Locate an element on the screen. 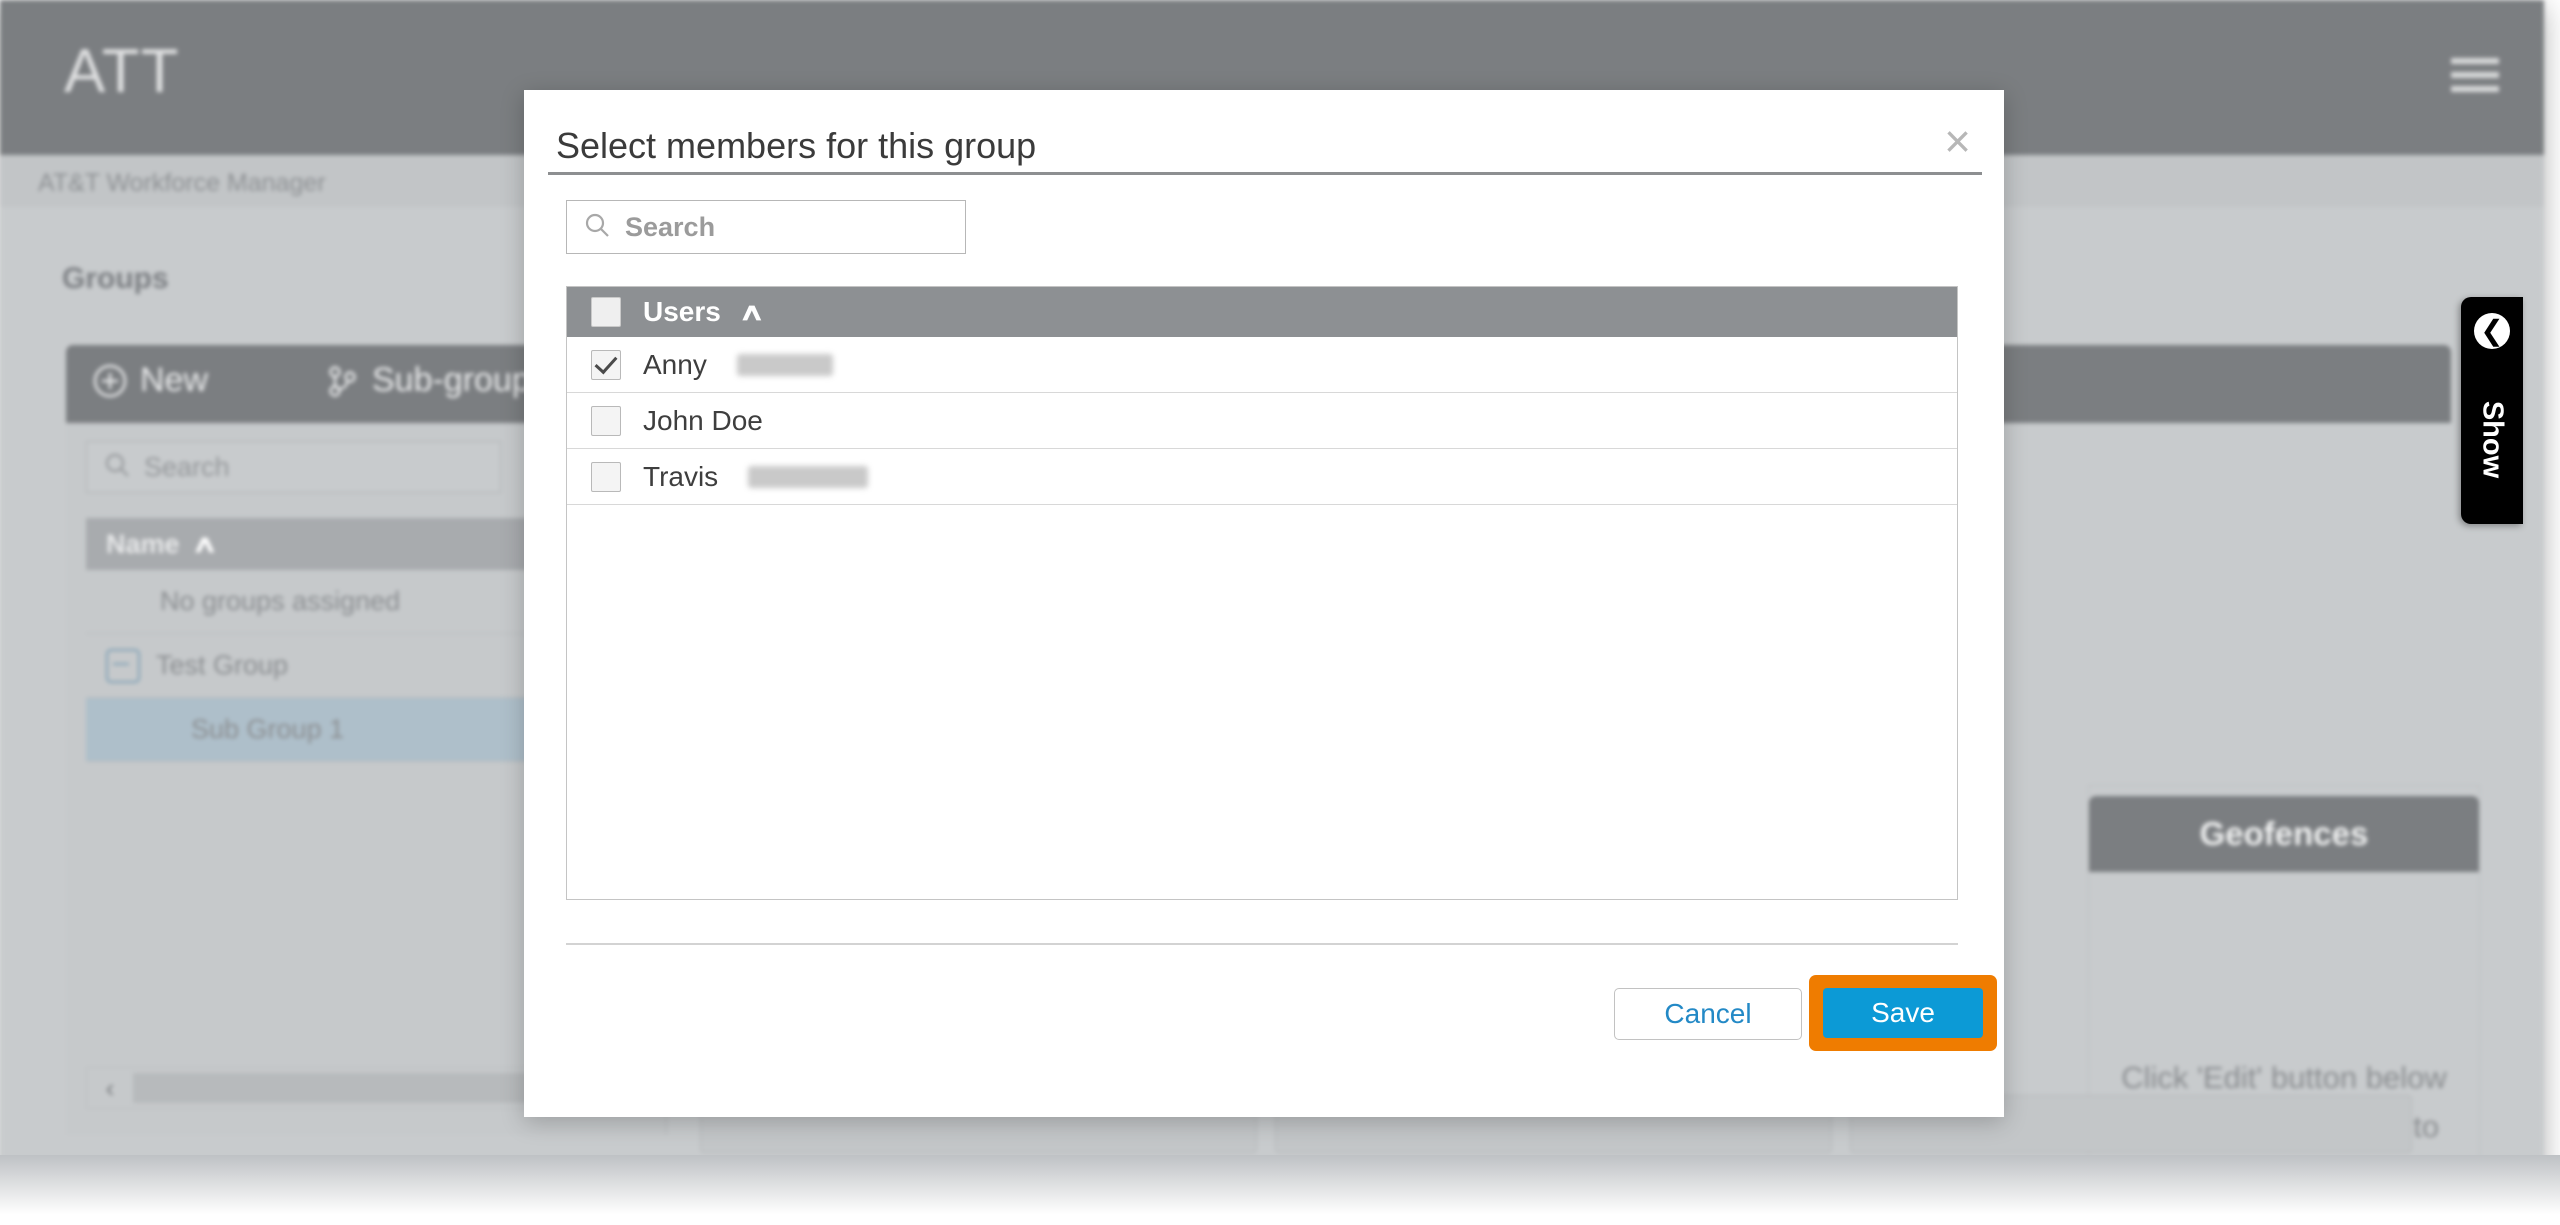  geofences-title: Geofences is located at coordinates (2284, 834).